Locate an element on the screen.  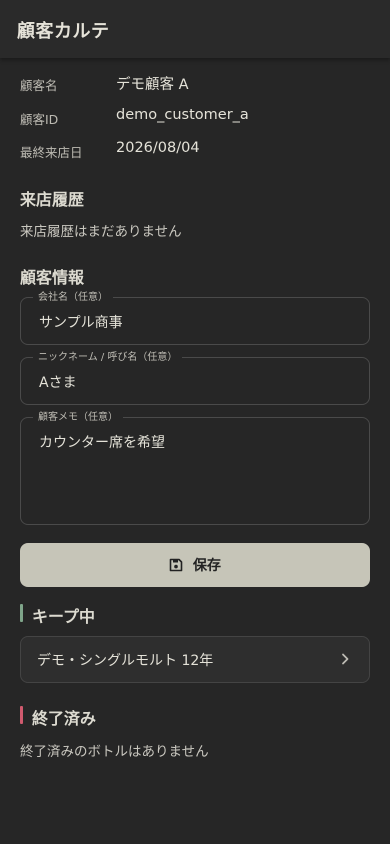
company-field: 会社名（任意） サンプル商事 is located at coordinates (195, 318).